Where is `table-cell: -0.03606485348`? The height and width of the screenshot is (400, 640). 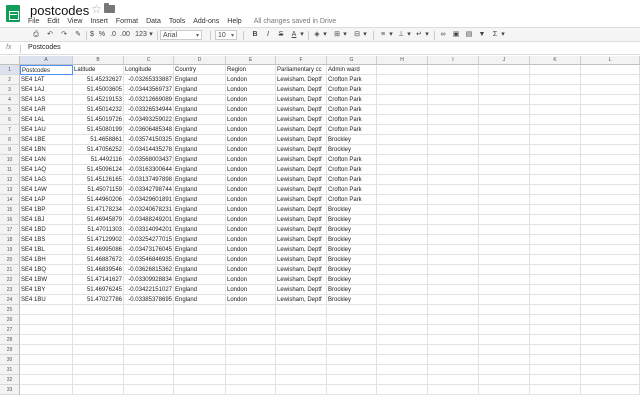
table-cell: -0.03606485348 is located at coordinates (149, 130).